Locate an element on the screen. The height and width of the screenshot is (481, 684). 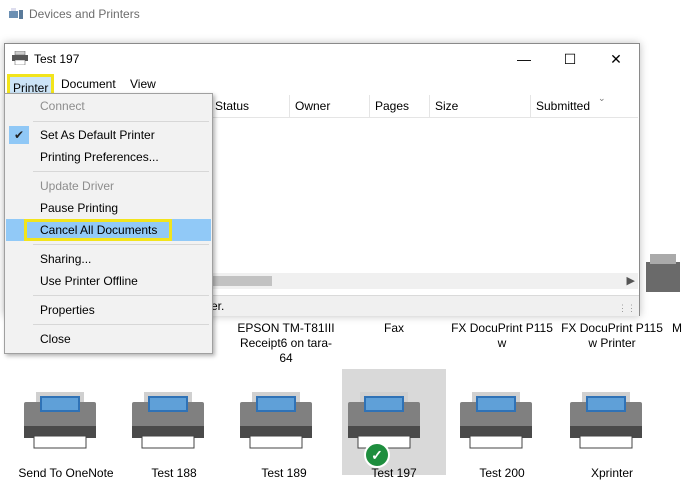
menu-item-use-offline: Use Printer Offline is located at coordinates (108, 281).